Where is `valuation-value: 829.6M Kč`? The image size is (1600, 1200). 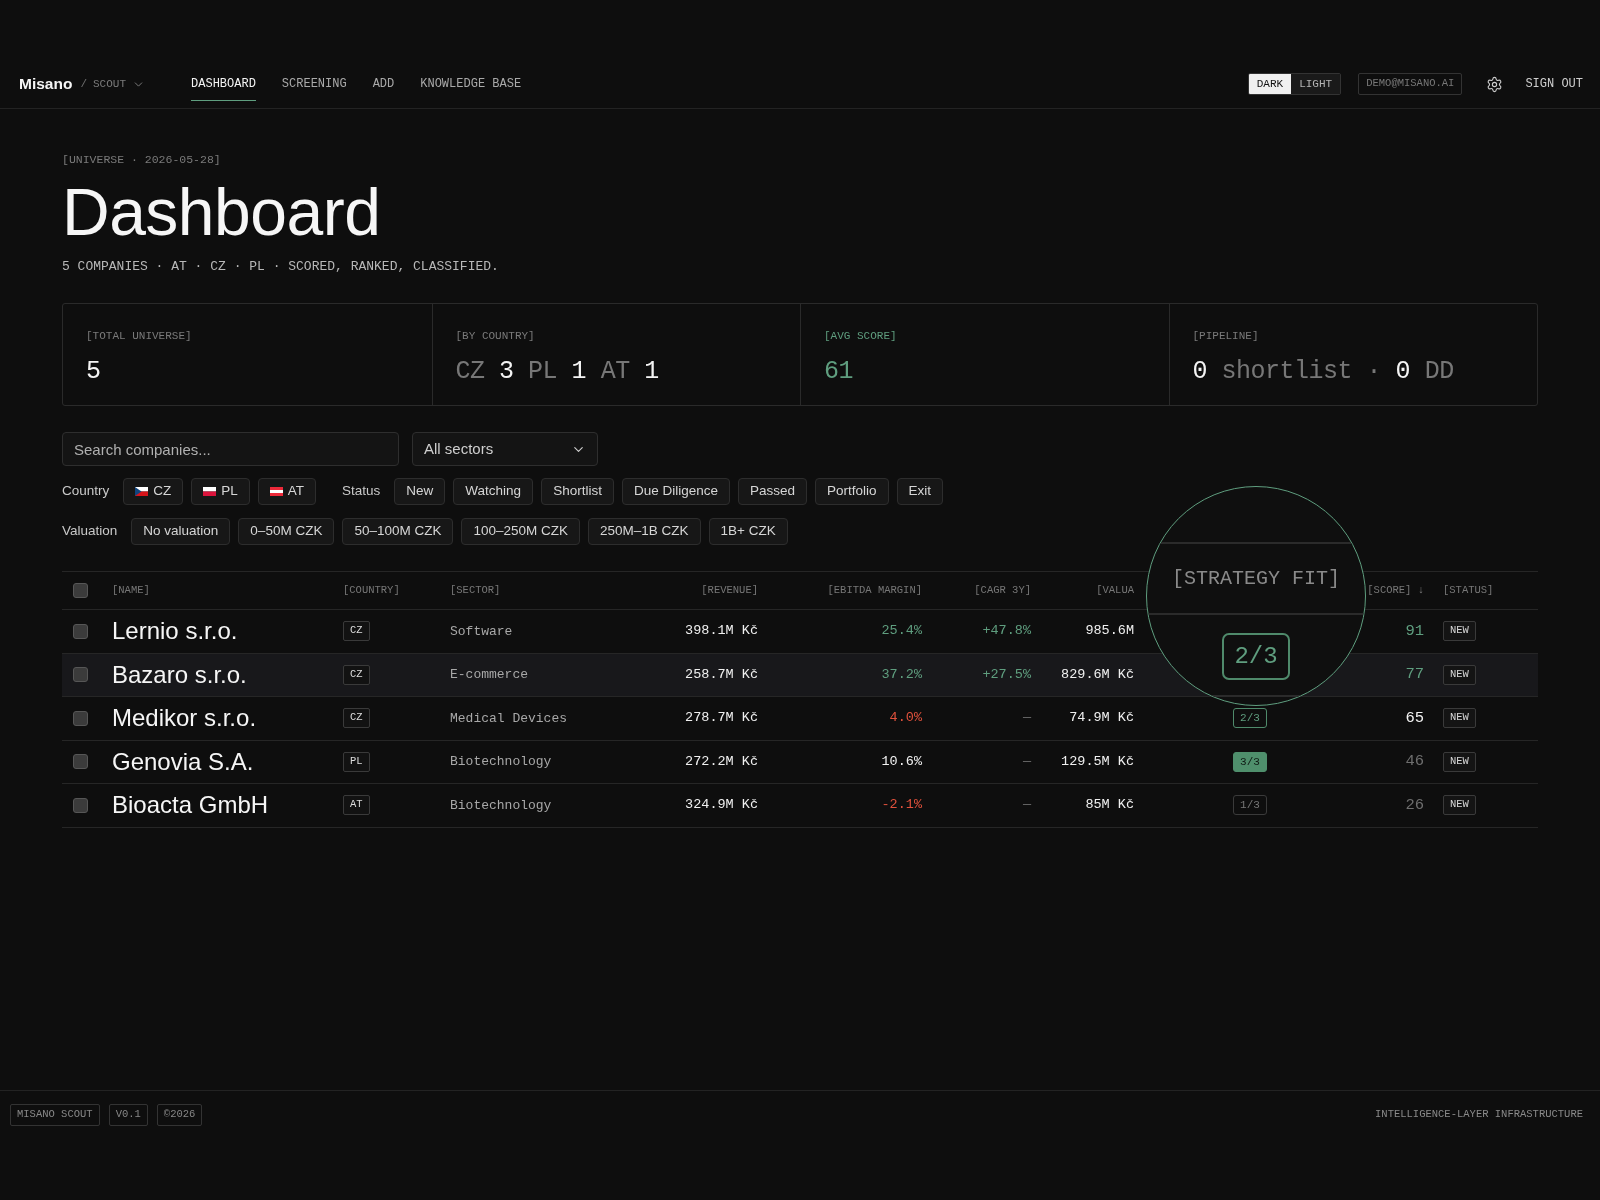 valuation-value: 829.6M Kč is located at coordinates (1097, 674).